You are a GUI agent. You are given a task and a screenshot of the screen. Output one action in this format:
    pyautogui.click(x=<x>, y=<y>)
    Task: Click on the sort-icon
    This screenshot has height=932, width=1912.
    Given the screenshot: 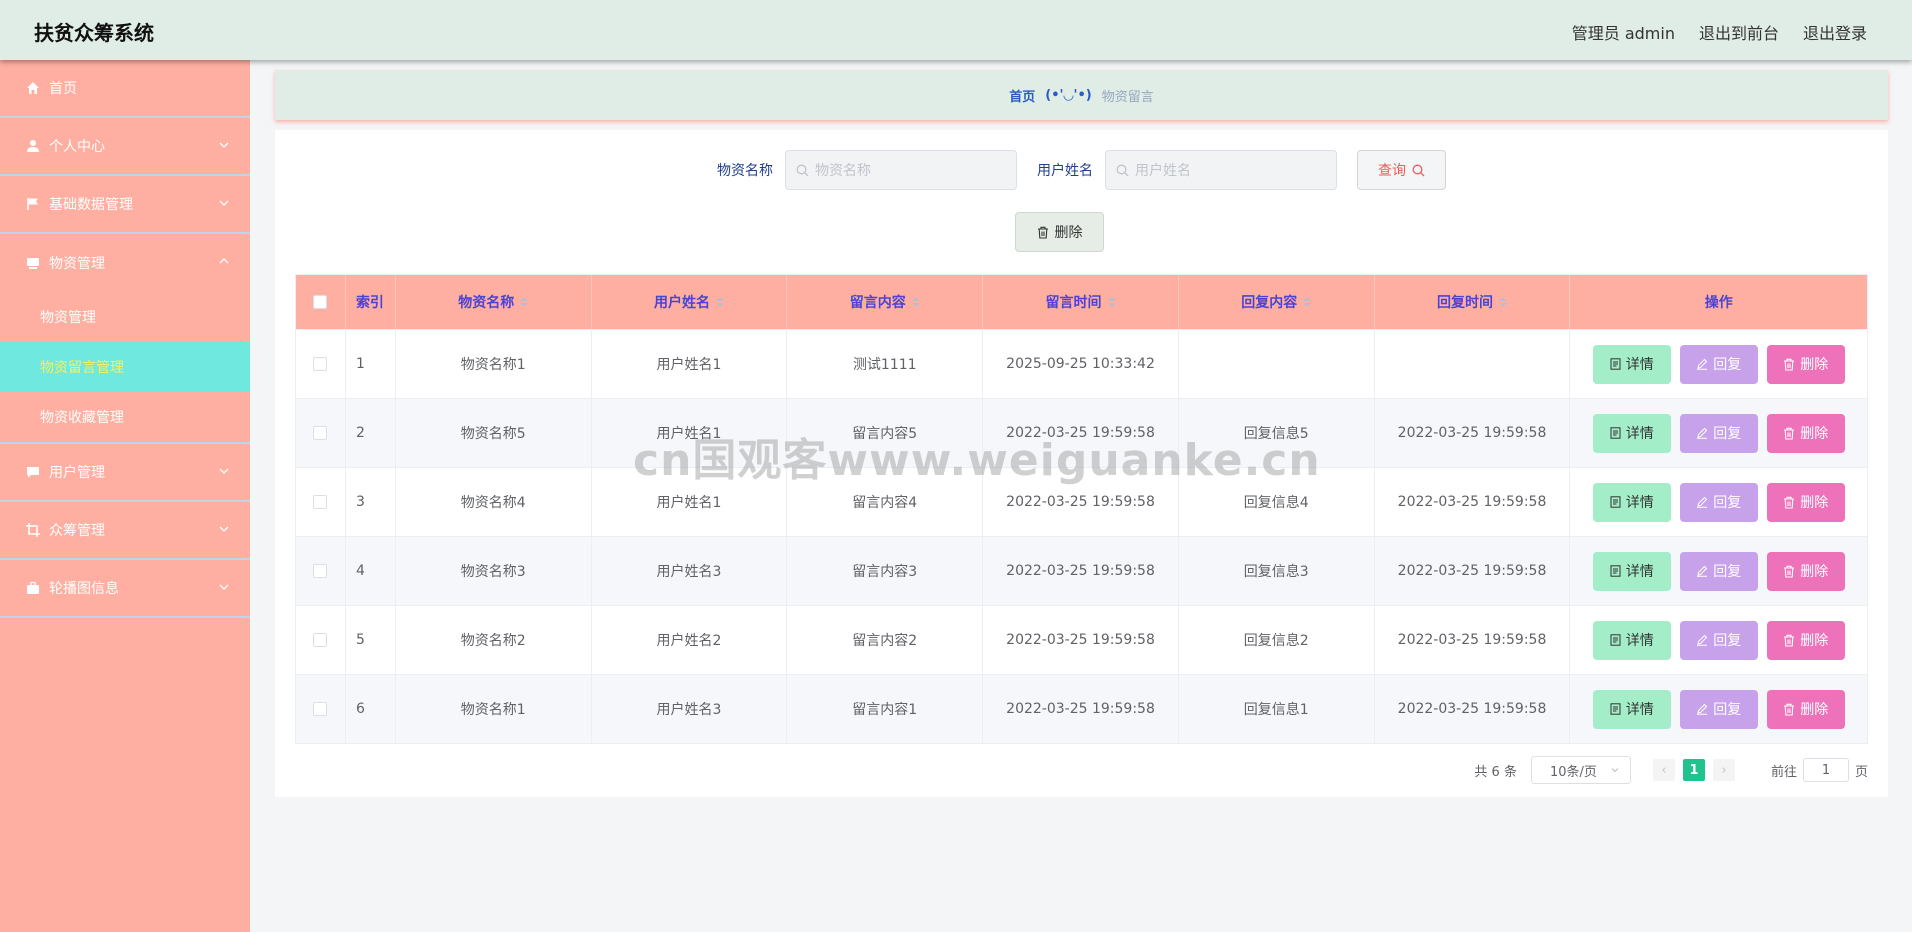 What is the action you would take?
    pyautogui.click(x=1307, y=302)
    